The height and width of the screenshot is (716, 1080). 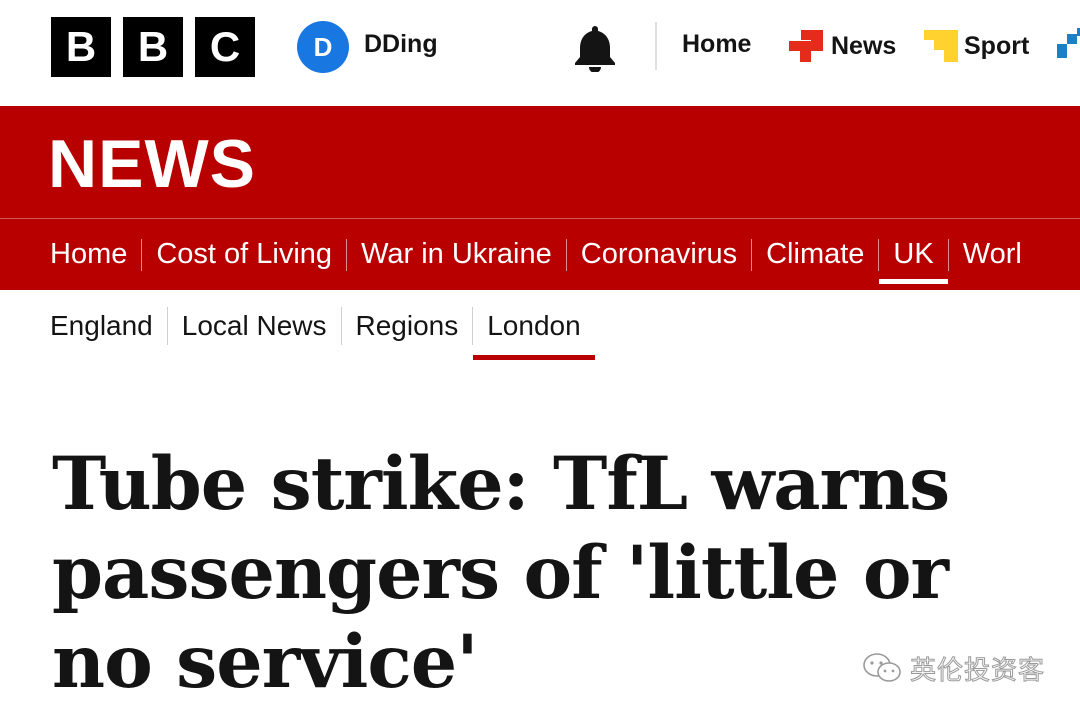 I want to click on primary-nav-uk: UK, so click(x=914, y=254).